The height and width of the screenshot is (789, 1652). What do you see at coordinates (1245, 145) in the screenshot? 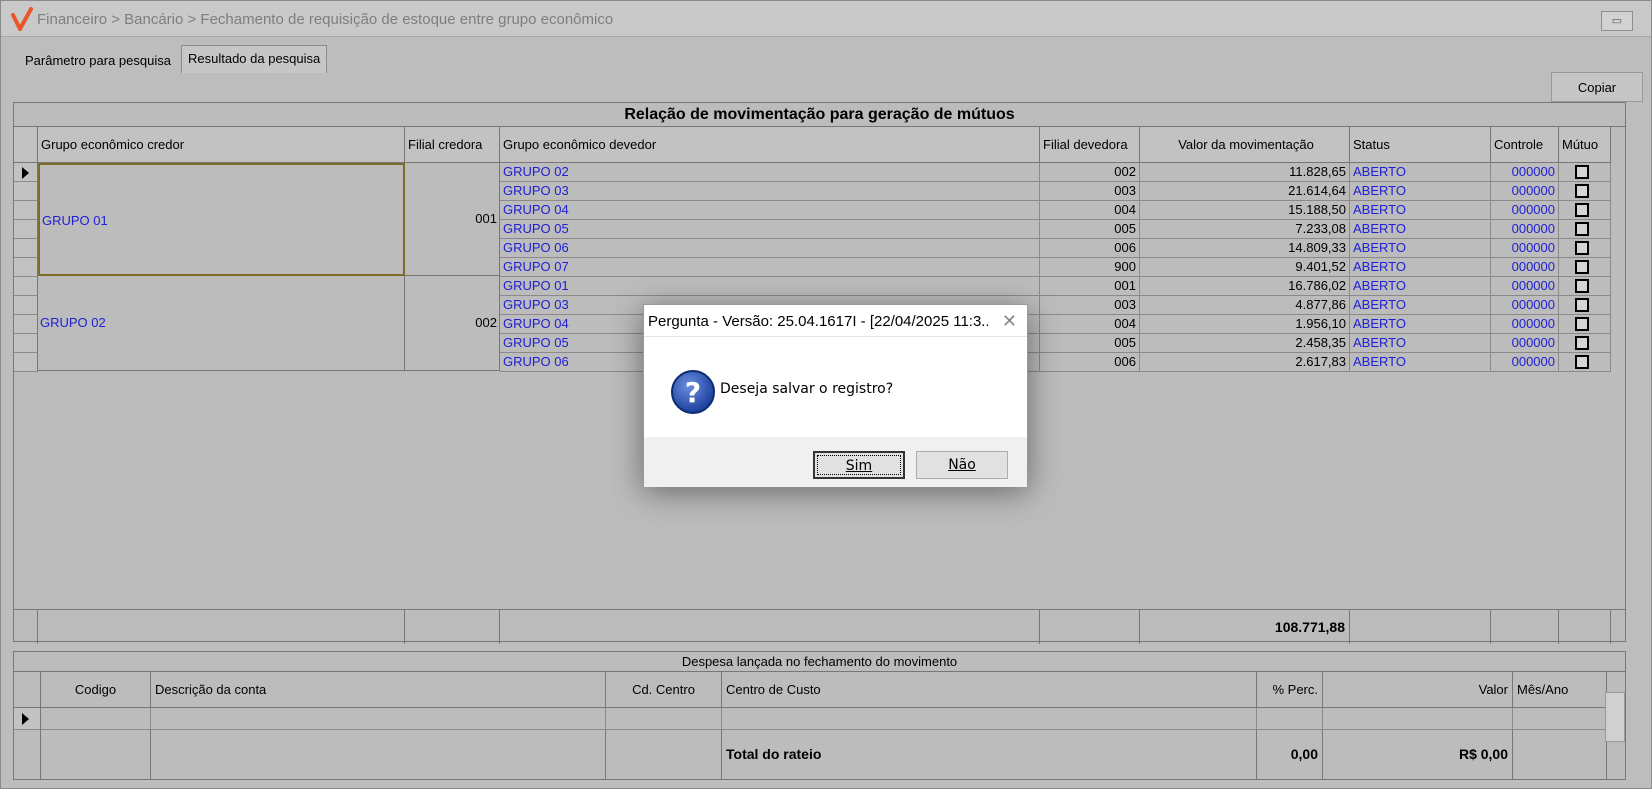
I see `col-header-valor: Valor da movimentação` at bounding box center [1245, 145].